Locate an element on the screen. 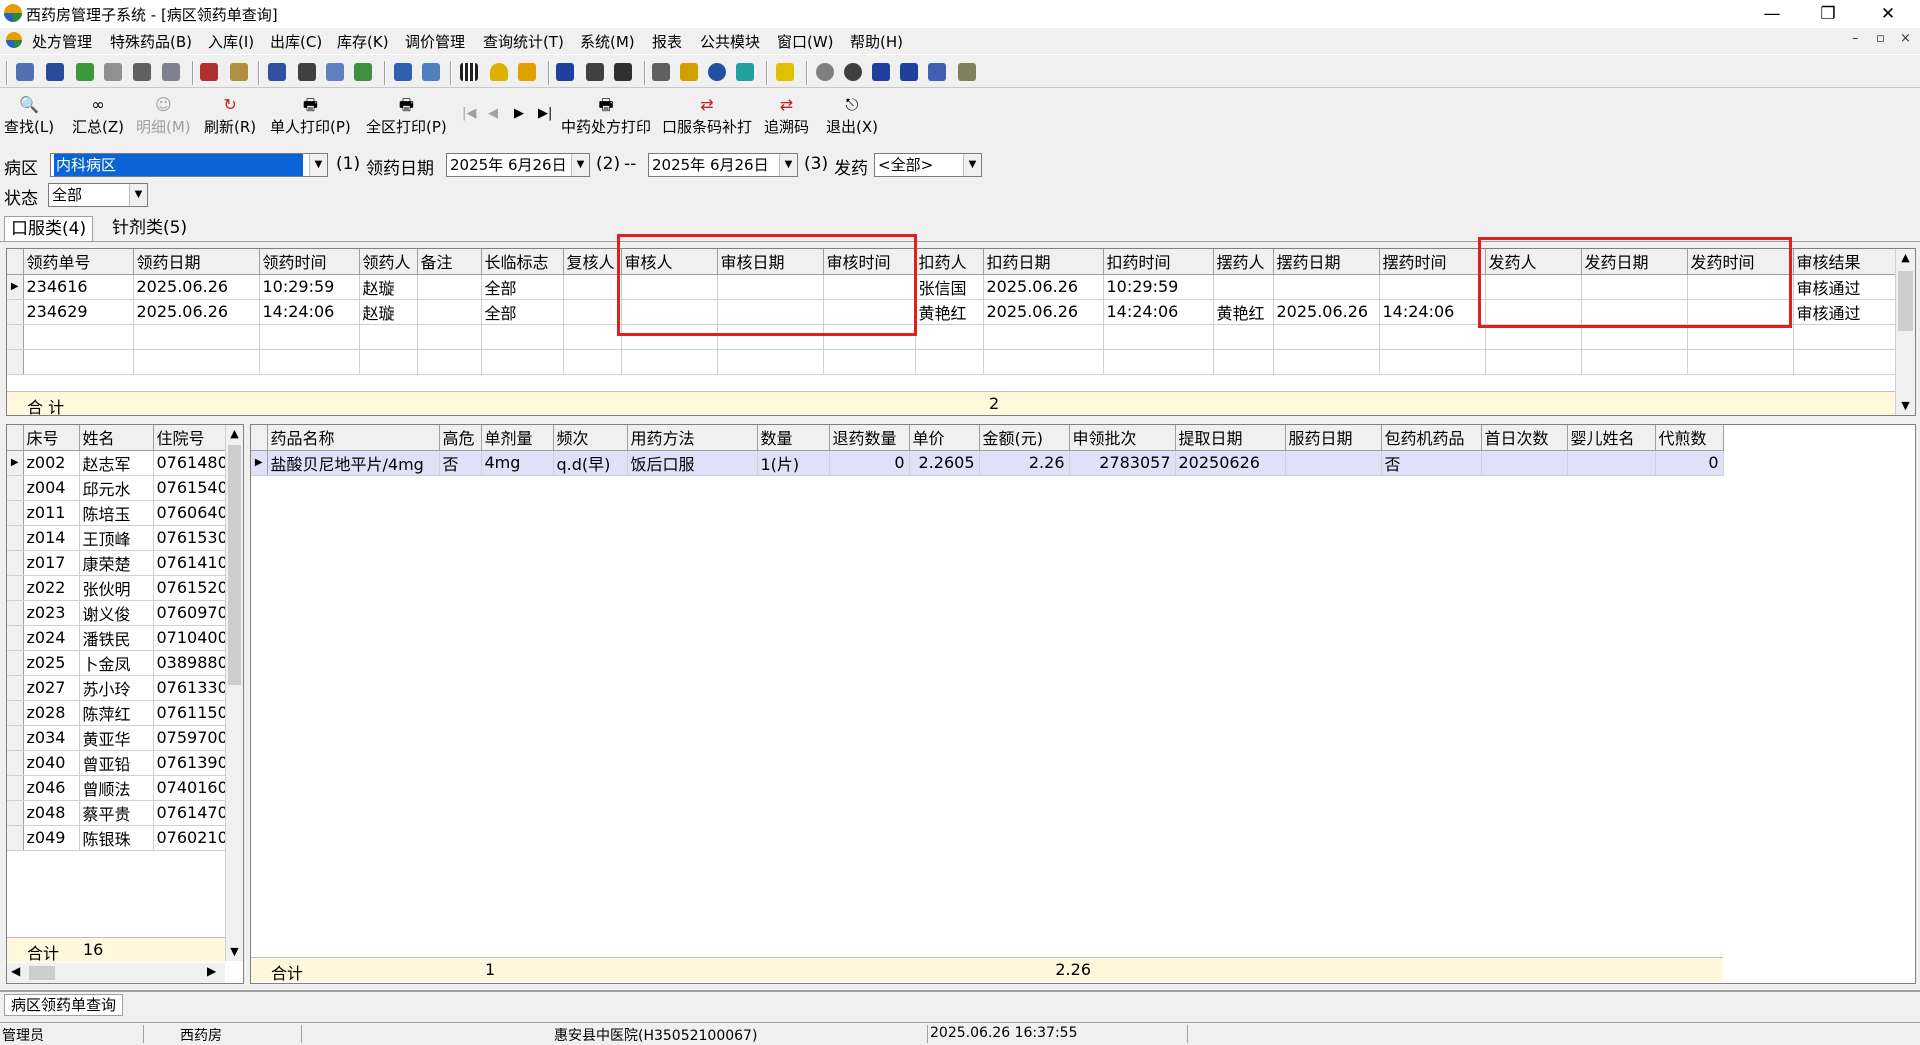 Image resolution: width=1920 pixels, height=1045 pixels. mdi-close-icon: × is located at coordinates (1905, 38).